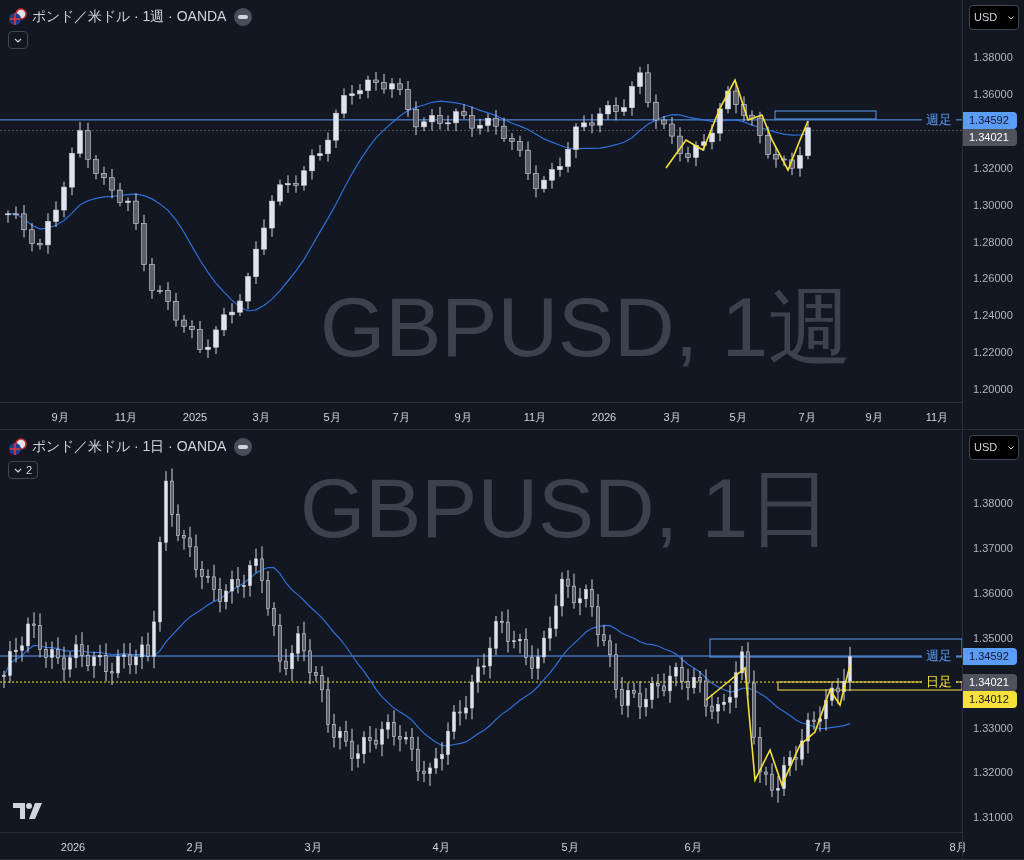 This screenshot has width=1024, height=860. Describe the element at coordinates (993, 205) in the screenshot. I see `price-axis-label: 1.30000` at that location.